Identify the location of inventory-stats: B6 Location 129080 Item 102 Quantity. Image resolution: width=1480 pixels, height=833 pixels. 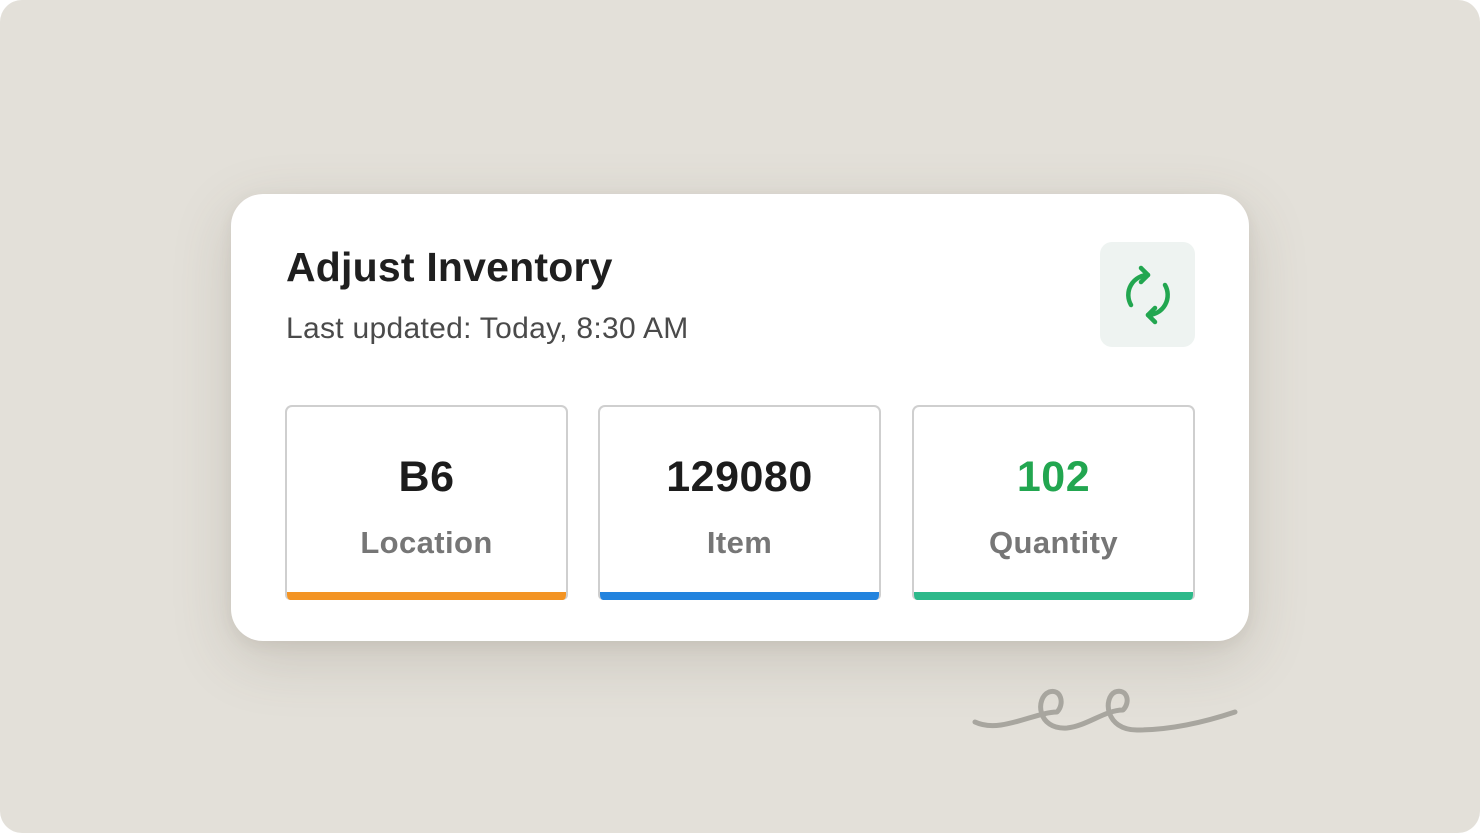
(740, 502).